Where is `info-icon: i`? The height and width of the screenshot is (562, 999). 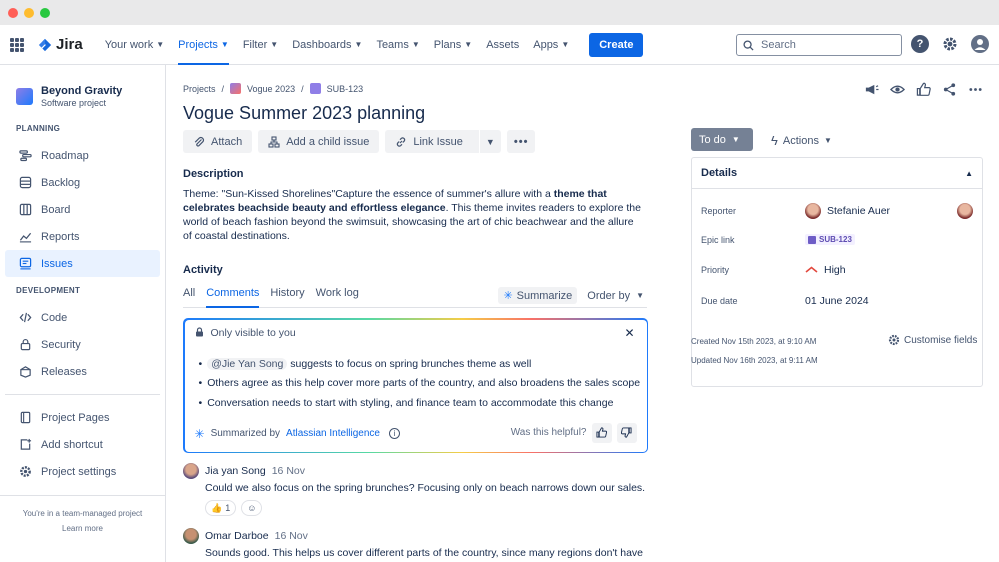
info-icon: i is located at coordinates (394, 433).